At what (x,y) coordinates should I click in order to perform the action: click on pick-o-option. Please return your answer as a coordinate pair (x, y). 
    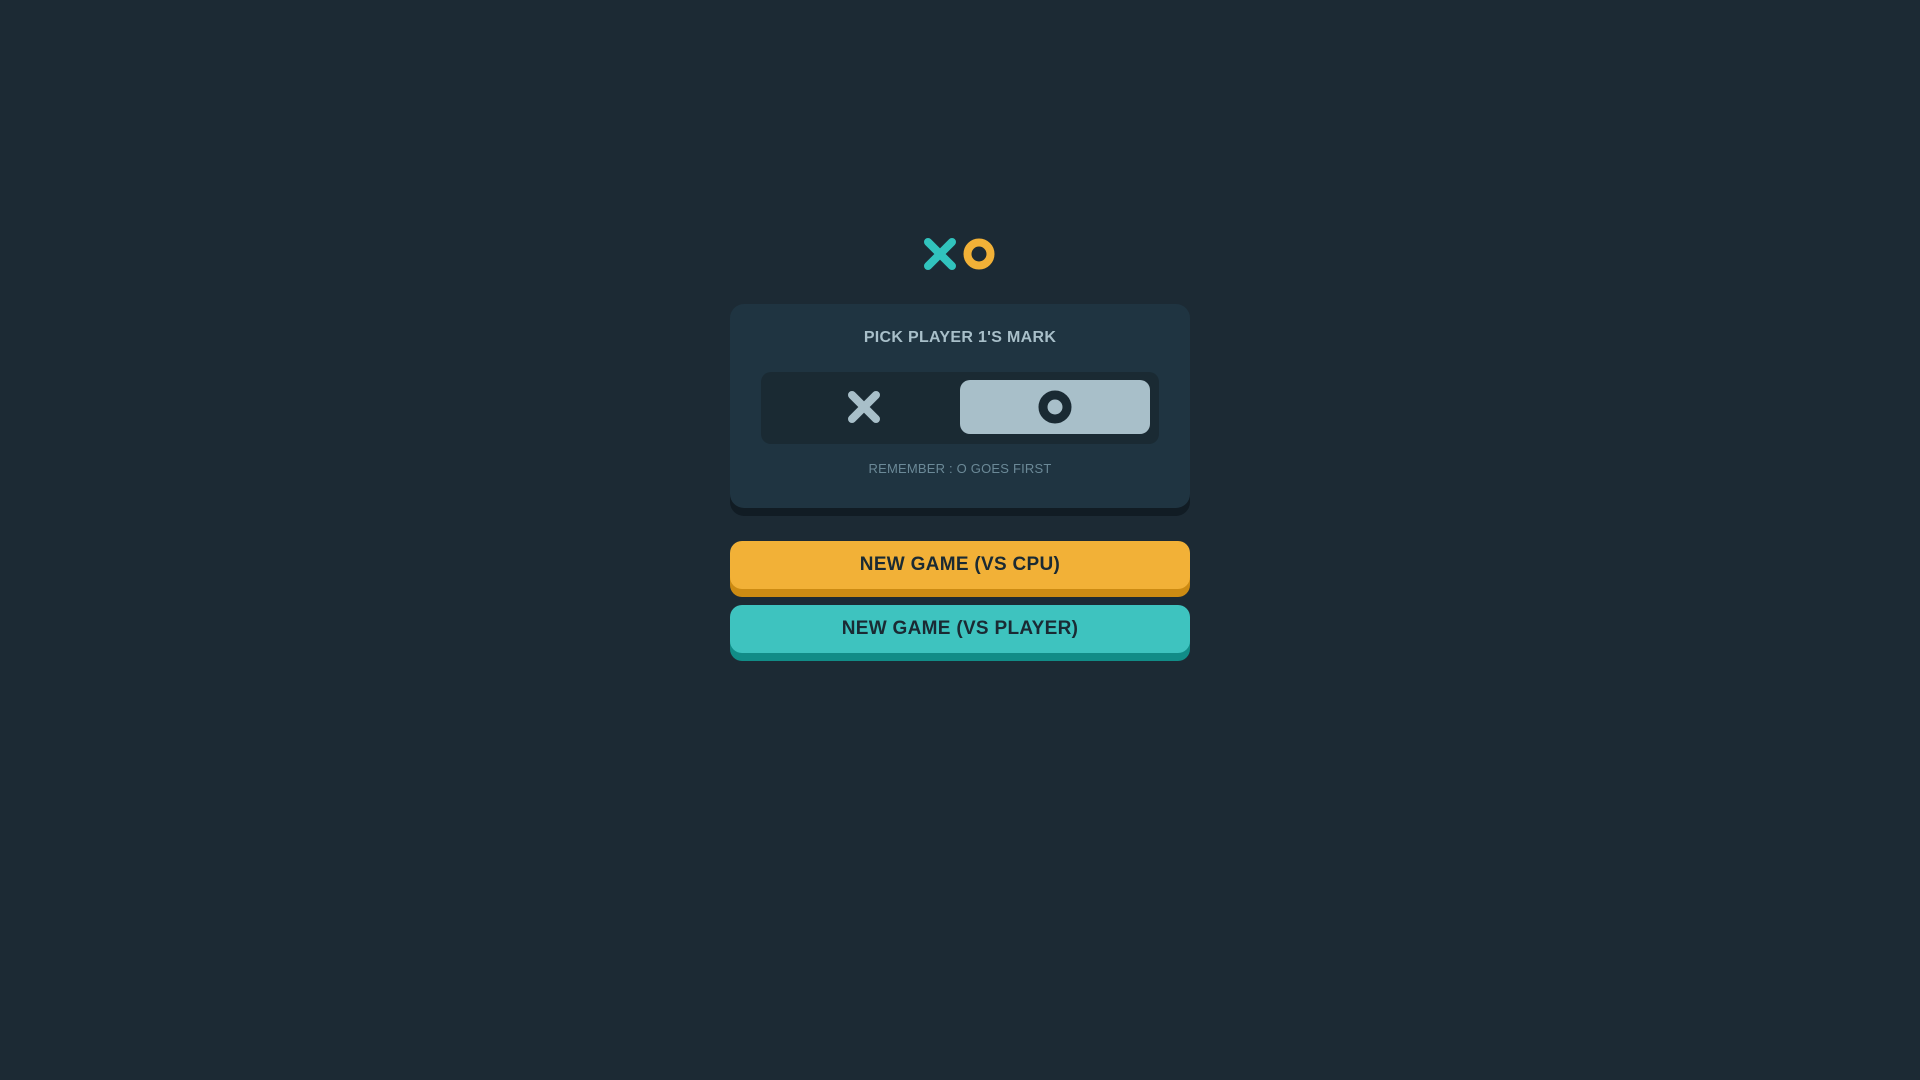
    Looking at the image, I should click on (1055, 407).